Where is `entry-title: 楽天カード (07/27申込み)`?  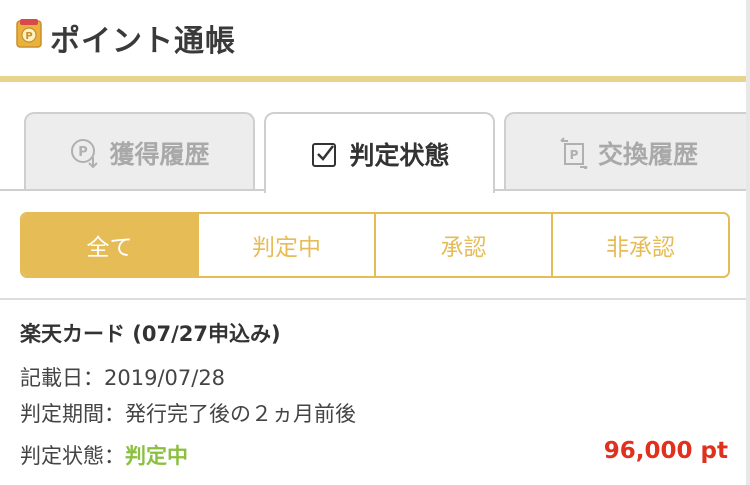
entry-title: 楽天カード (07/27申込み) is located at coordinates (150, 334).